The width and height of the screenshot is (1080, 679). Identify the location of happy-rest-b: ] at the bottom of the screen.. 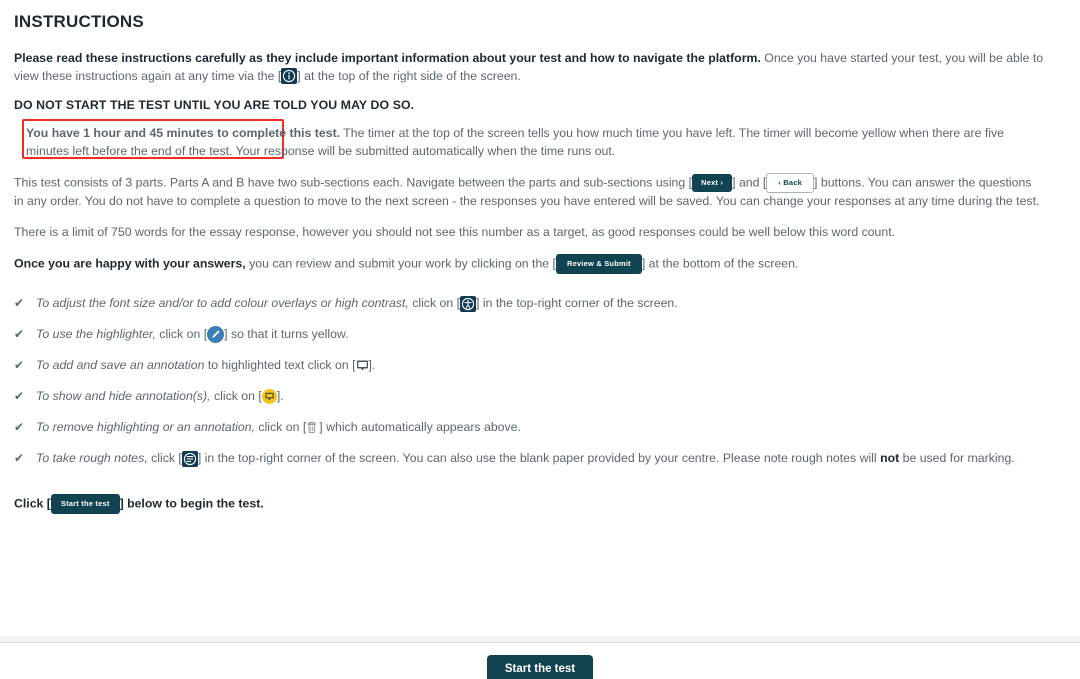
(720, 263).